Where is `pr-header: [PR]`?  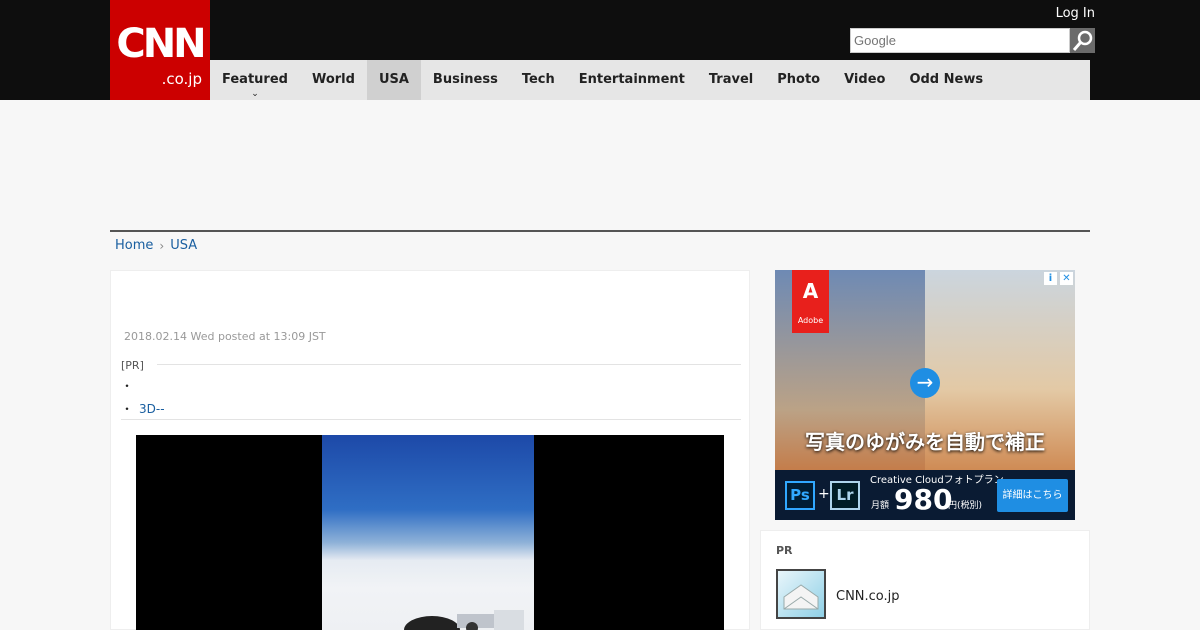
pr-header: [PR] is located at coordinates (431, 366).